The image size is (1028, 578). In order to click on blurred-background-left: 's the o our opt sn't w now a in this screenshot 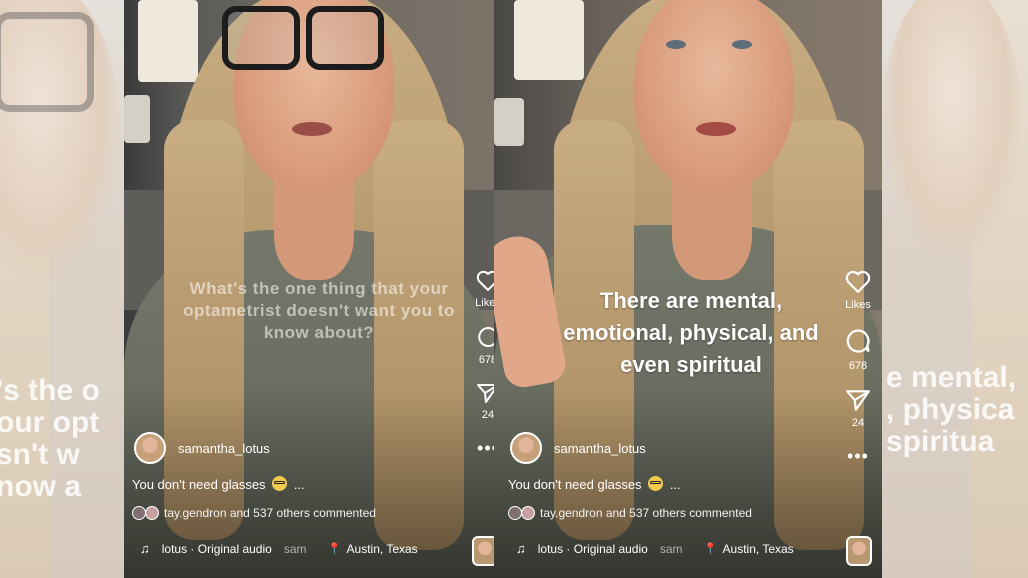, I will do `click(62, 289)`.